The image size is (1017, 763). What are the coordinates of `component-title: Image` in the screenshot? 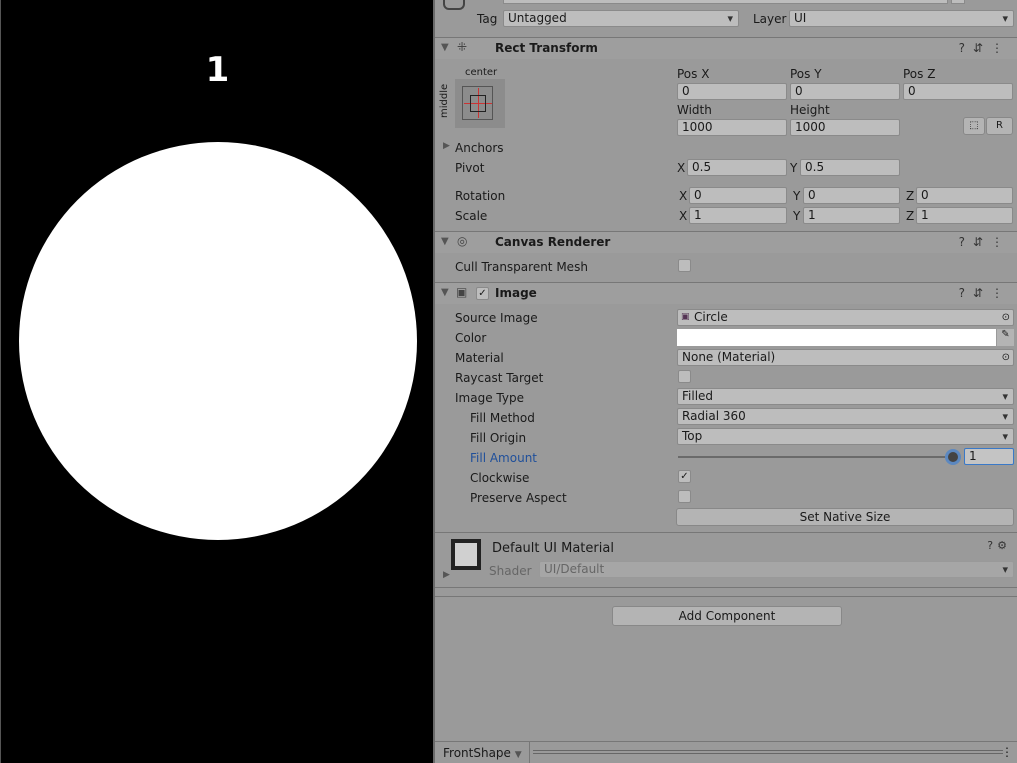 It's located at (516, 293).